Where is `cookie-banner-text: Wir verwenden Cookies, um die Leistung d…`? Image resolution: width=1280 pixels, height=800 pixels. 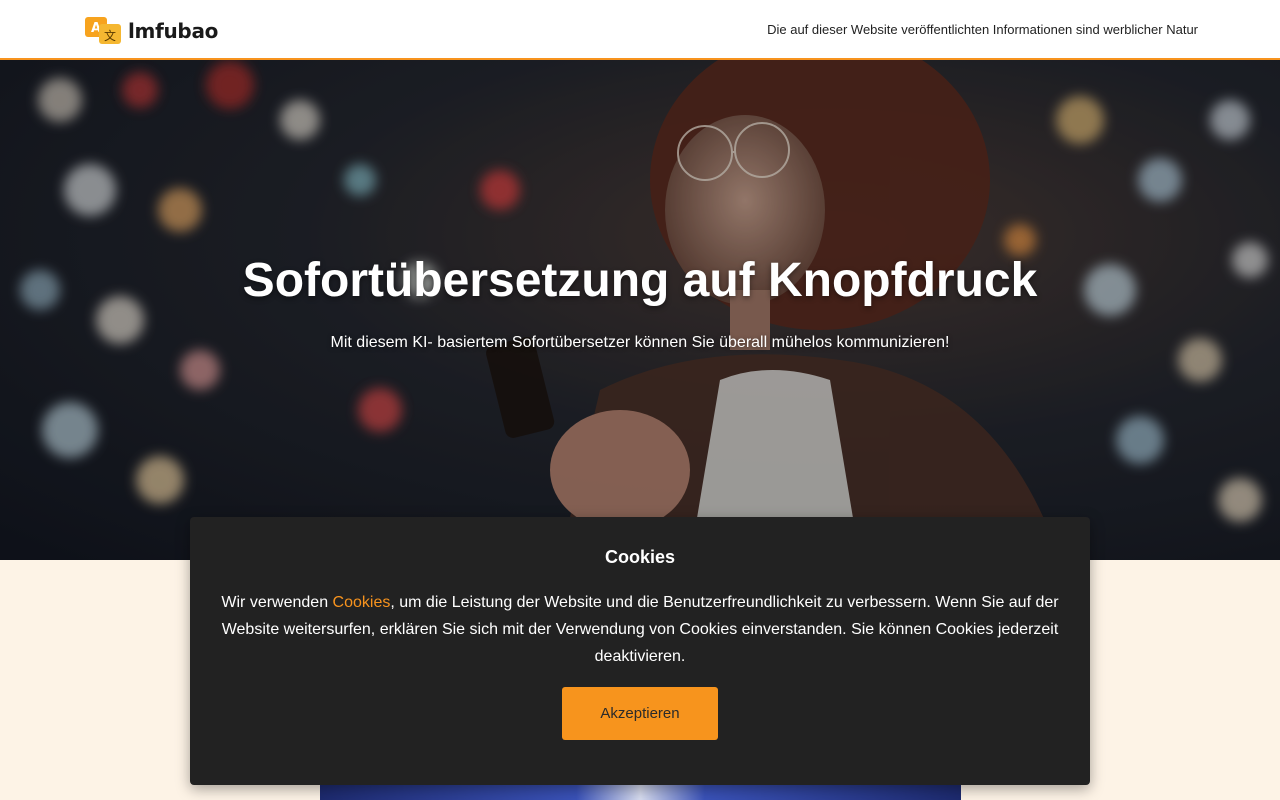 cookie-banner-text: Wir verwenden Cookies, um die Leistung d… is located at coordinates (640, 629).